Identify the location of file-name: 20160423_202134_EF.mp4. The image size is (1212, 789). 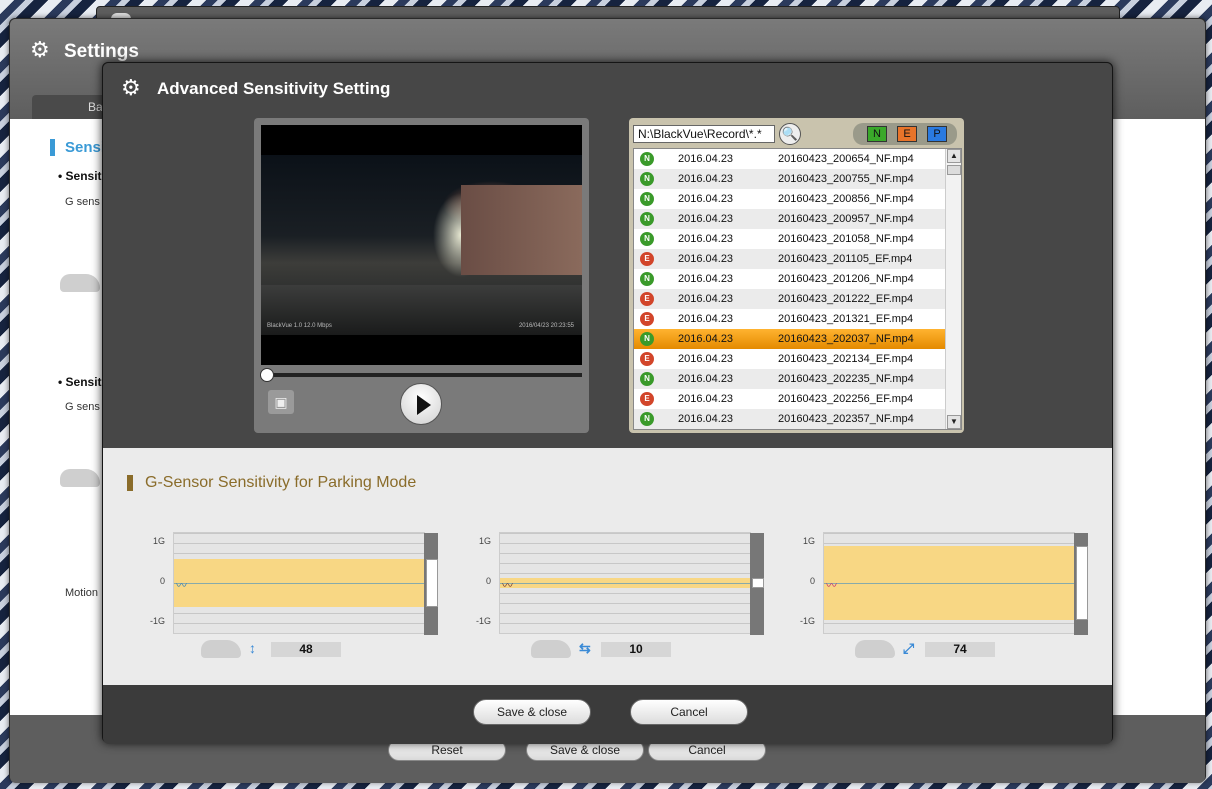
(846, 359).